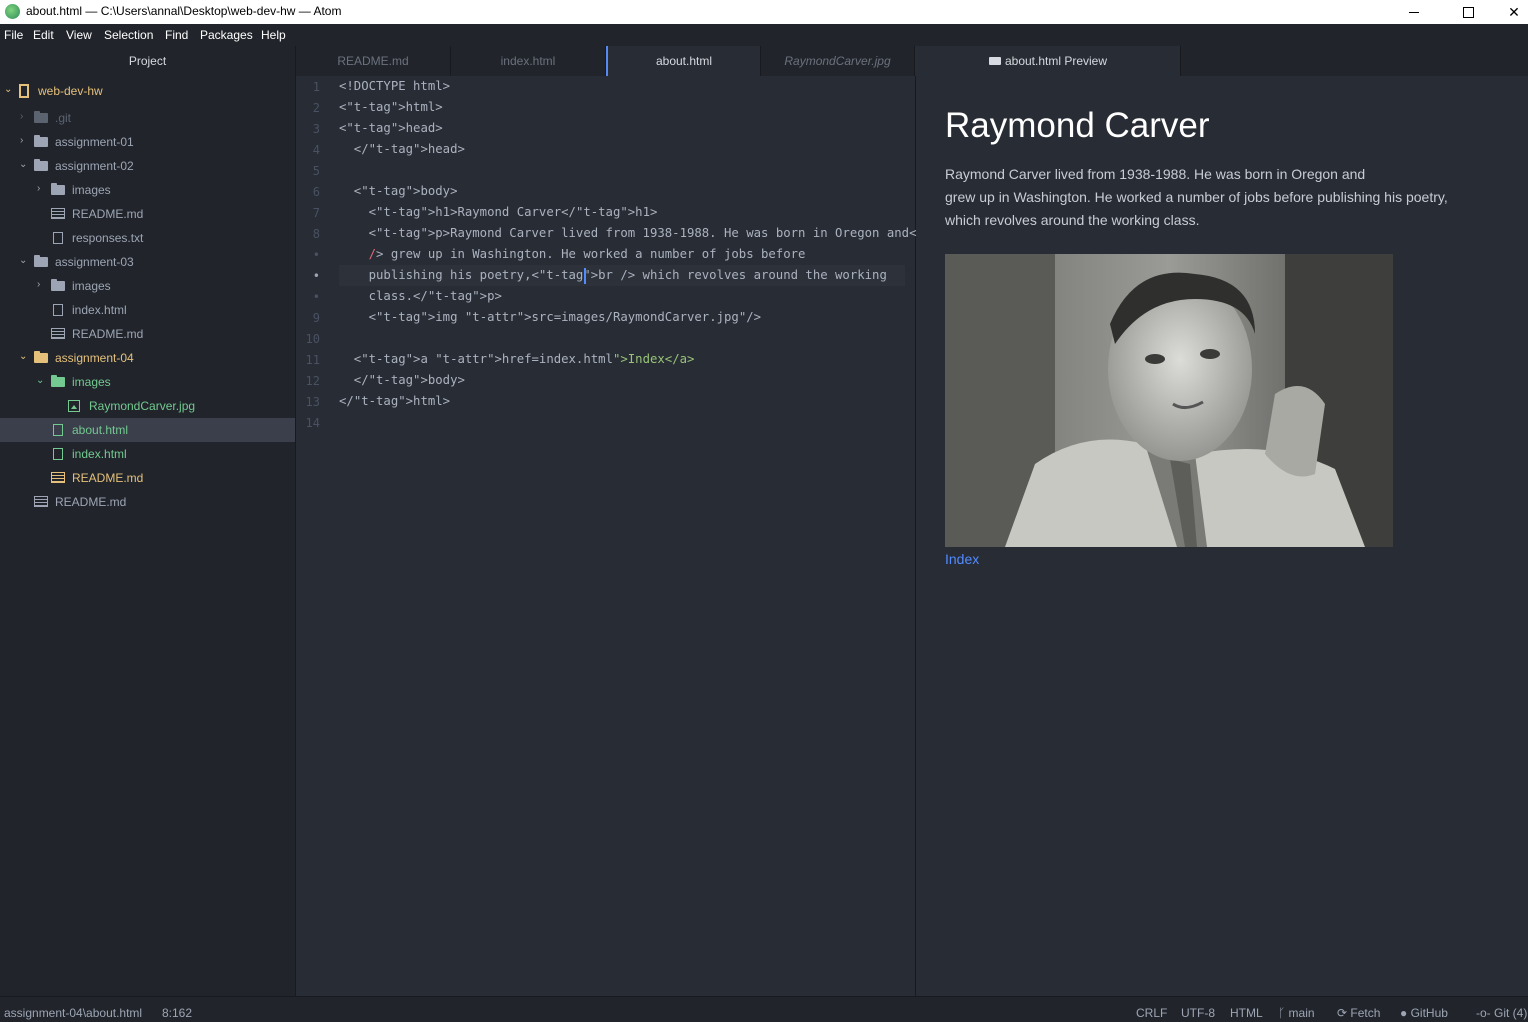  What do you see at coordinates (13, 35) in the screenshot?
I see `menu-file: File` at bounding box center [13, 35].